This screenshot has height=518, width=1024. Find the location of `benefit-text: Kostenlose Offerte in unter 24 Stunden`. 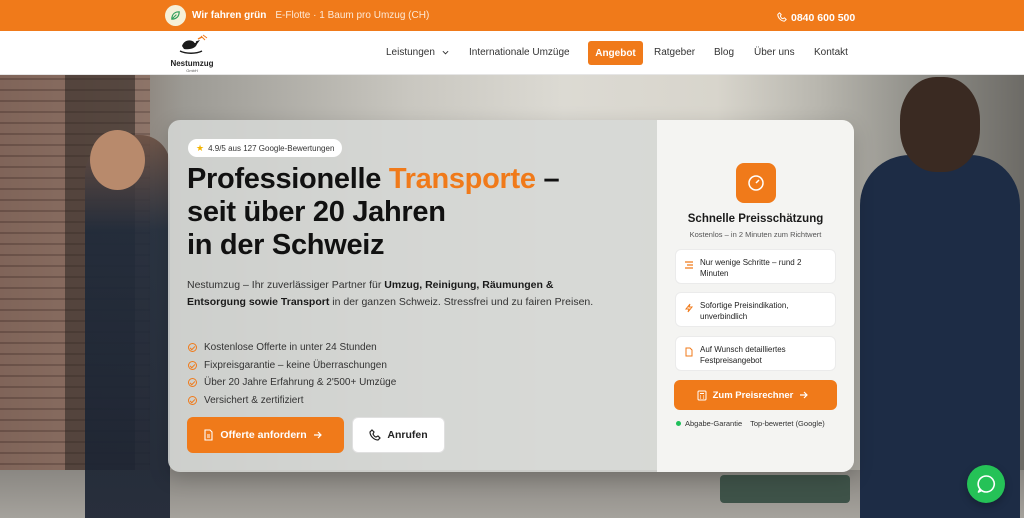

benefit-text: Kostenlose Offerte in unter 24 Stunden is located at coordinates (290, 348).